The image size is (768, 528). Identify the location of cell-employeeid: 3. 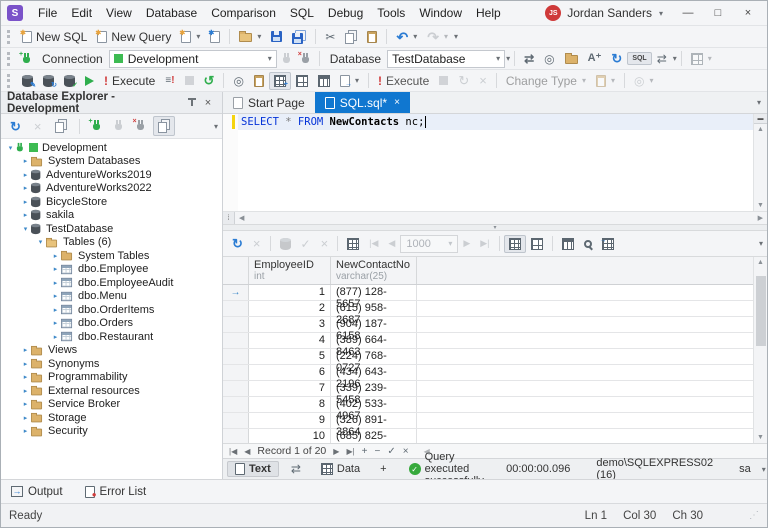
(290, 324).